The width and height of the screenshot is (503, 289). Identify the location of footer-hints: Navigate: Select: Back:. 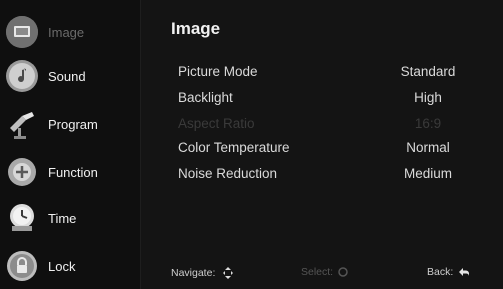
(322, 272).